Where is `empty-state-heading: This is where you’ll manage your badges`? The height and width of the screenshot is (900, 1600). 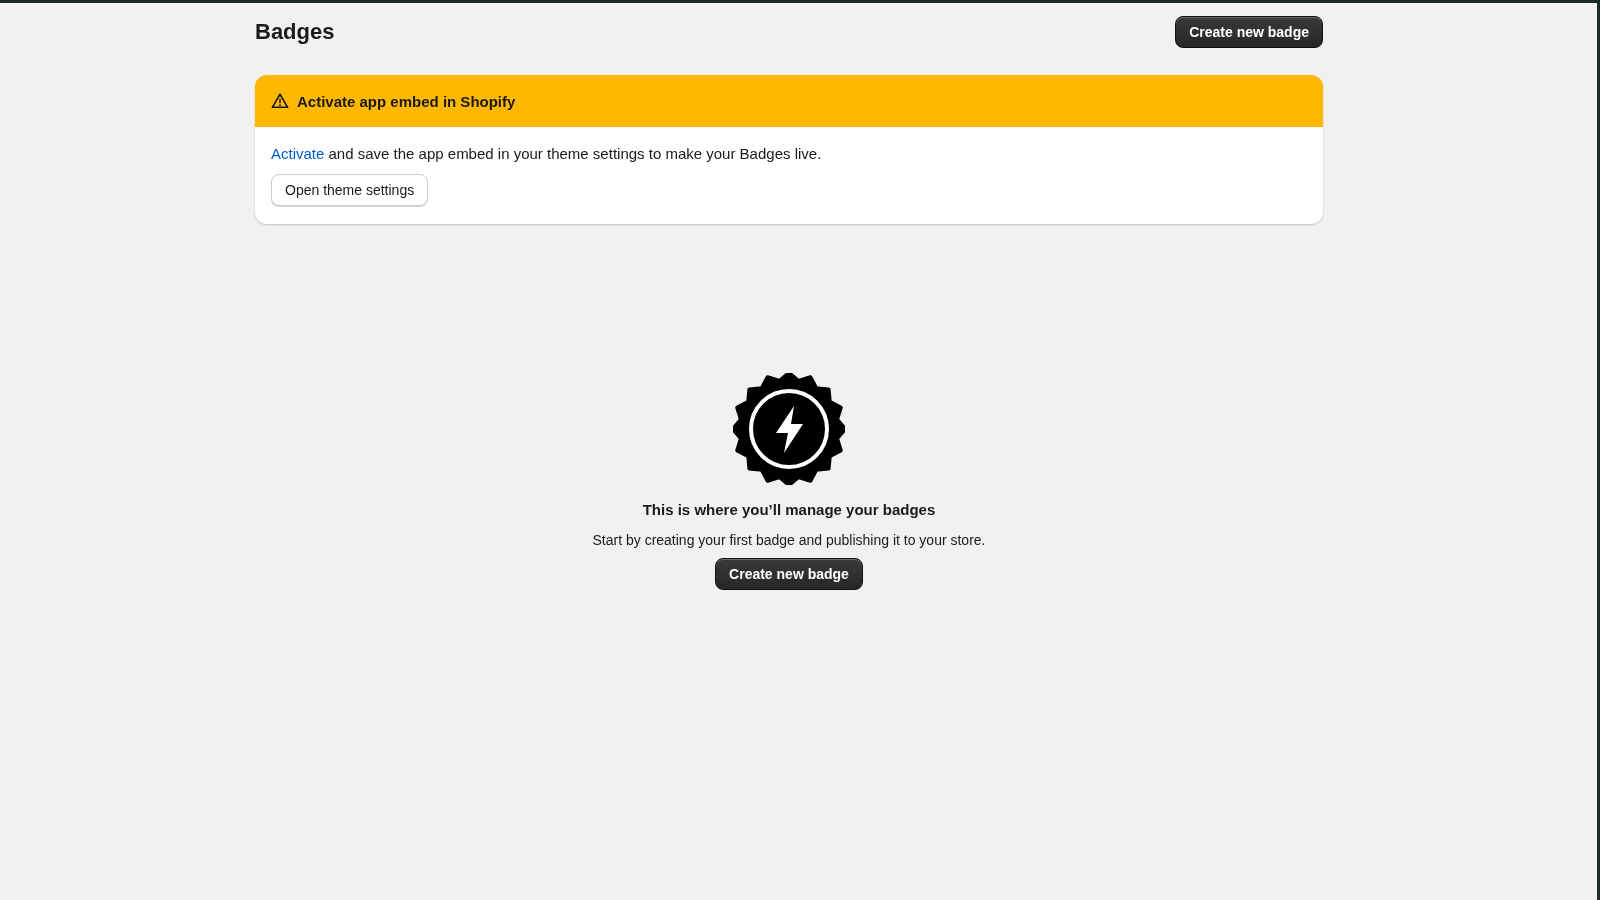 empty-state-heading: This is where you’ll manage your badges is located at coordinates (789, 509).